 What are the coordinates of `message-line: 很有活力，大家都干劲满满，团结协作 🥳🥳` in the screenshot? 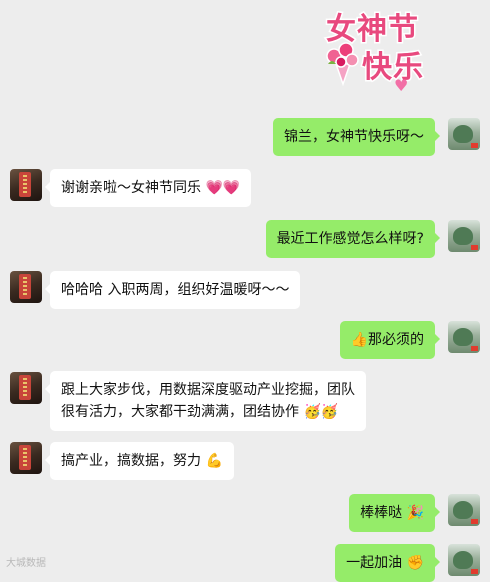 It's located at (200, 412).